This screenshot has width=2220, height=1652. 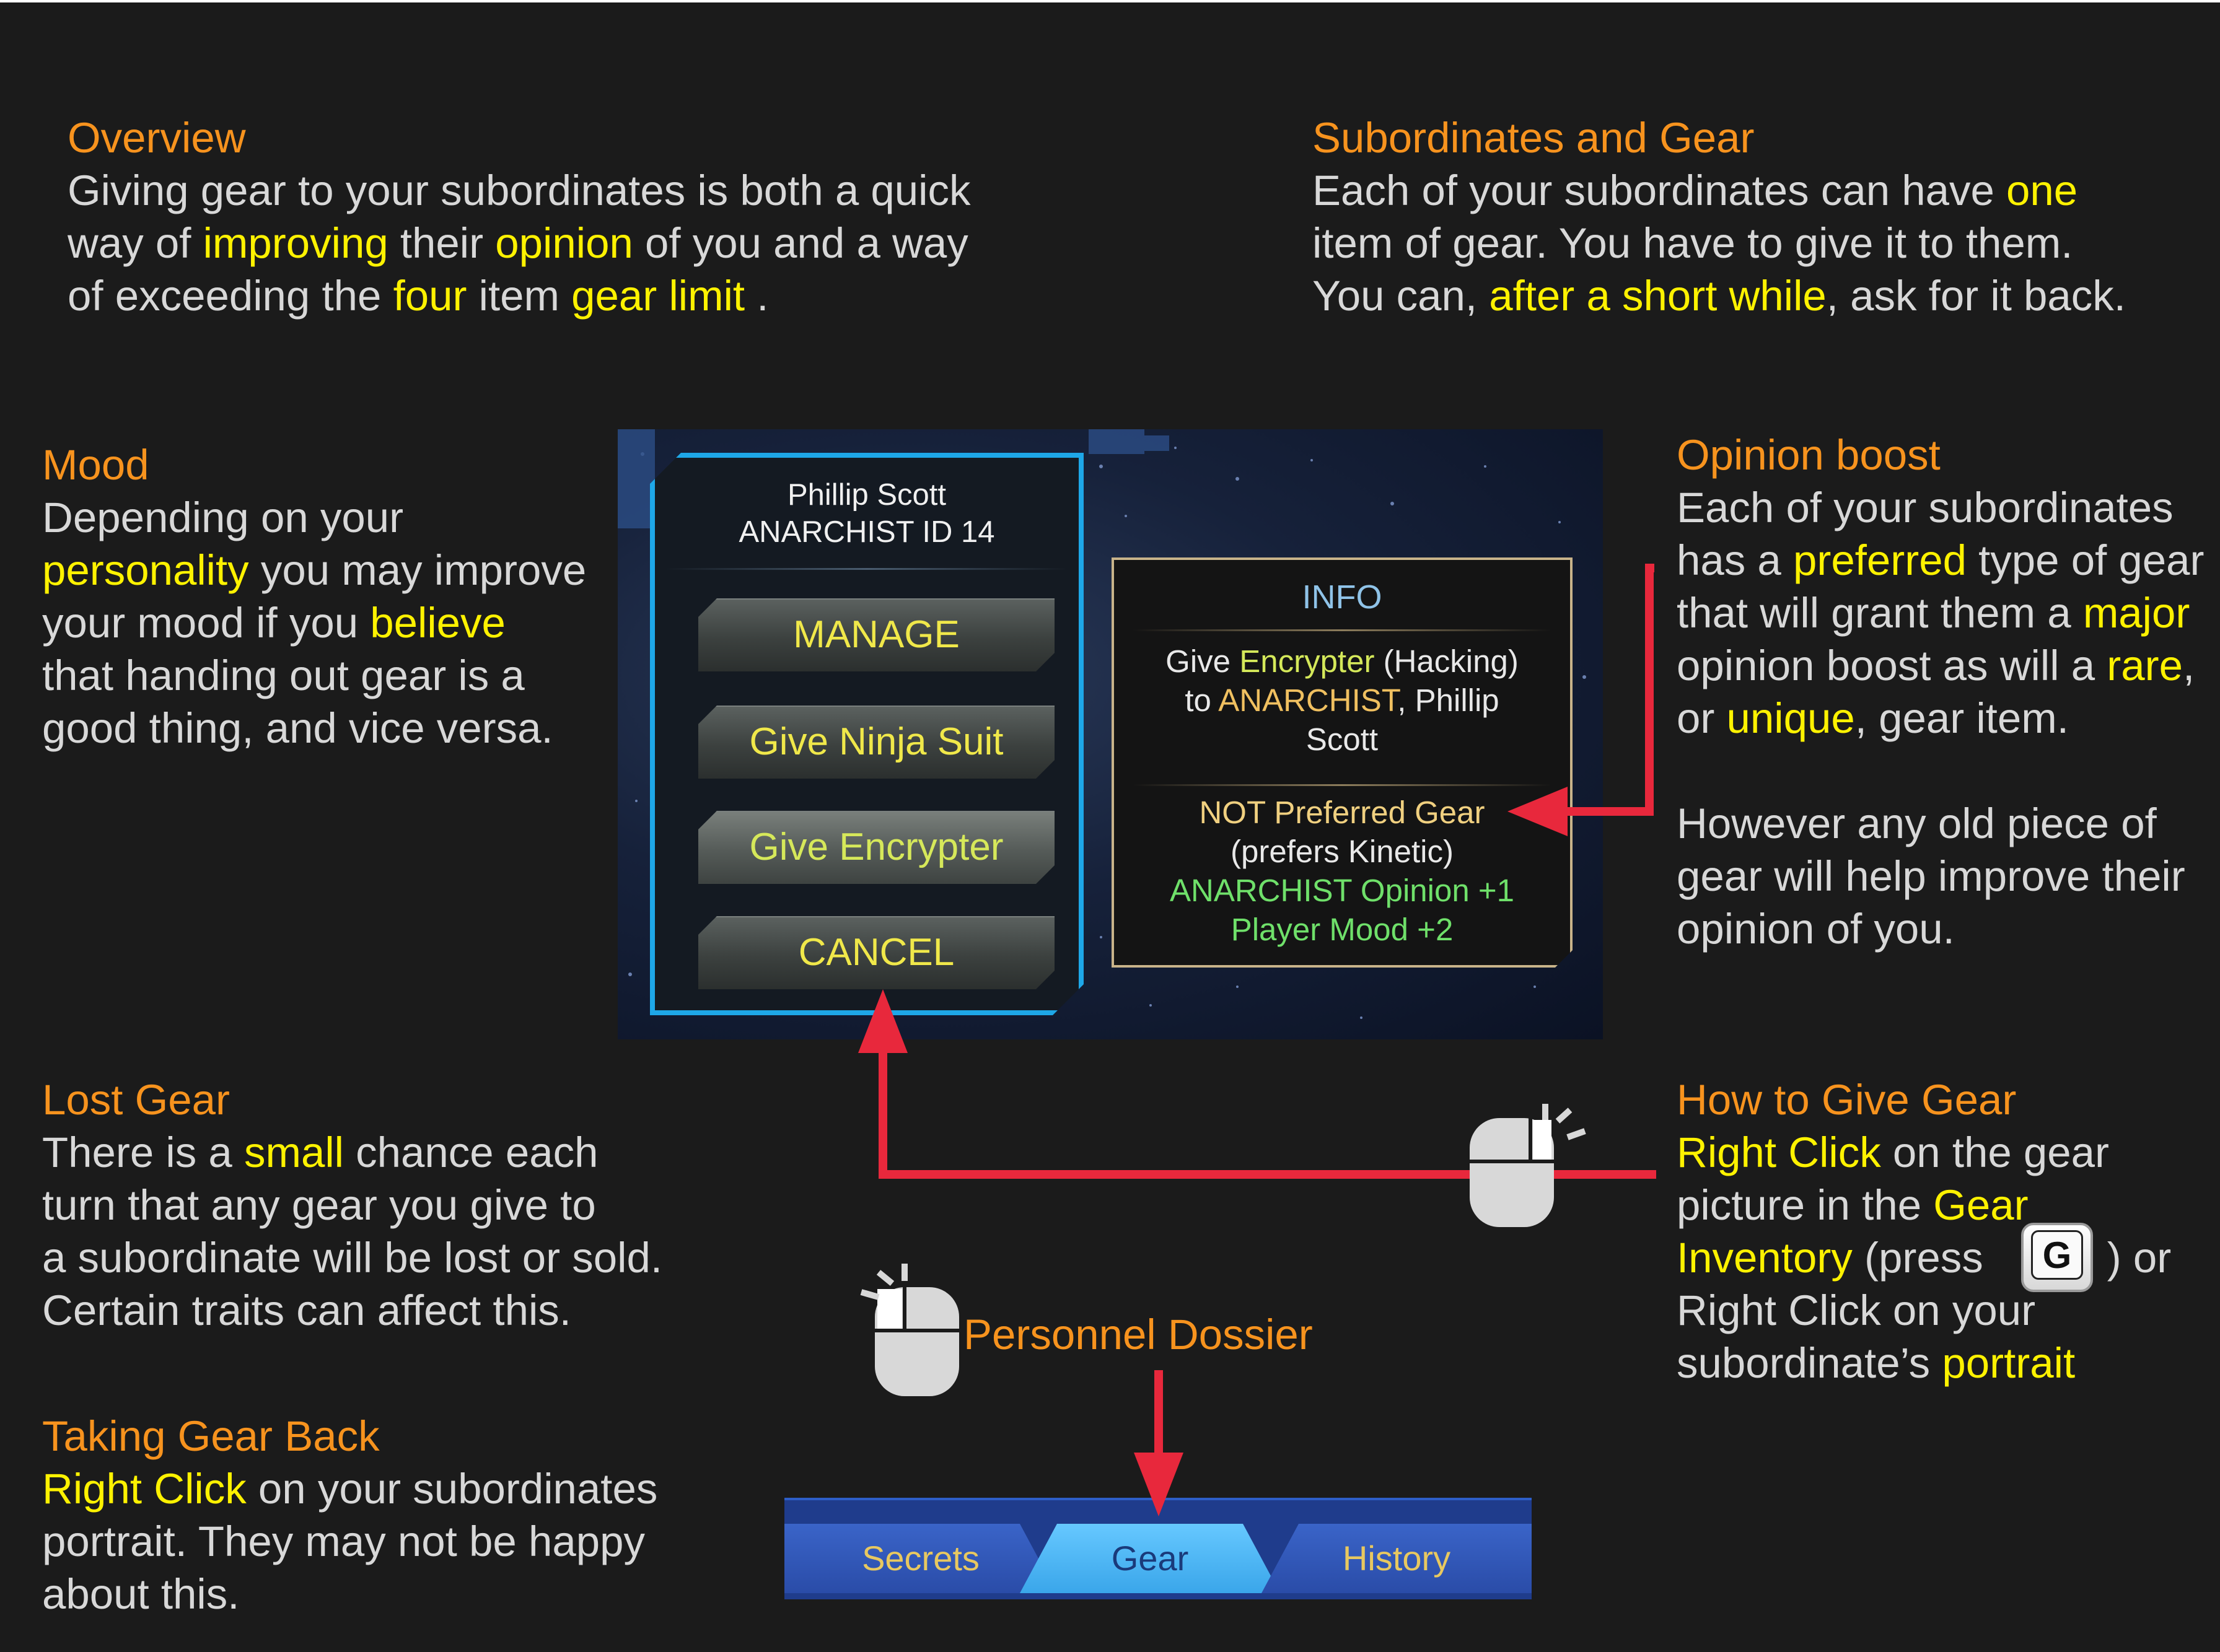 I want to click on mouse-right-click-icon, so click(x=1528, y=1165).